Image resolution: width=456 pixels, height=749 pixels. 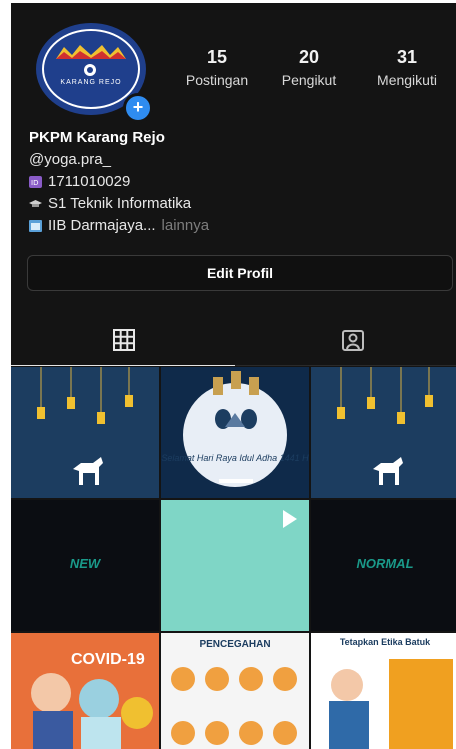 I want to click on post-tile: Tetapkan Etika Batuk, so click(x=383, y=691).